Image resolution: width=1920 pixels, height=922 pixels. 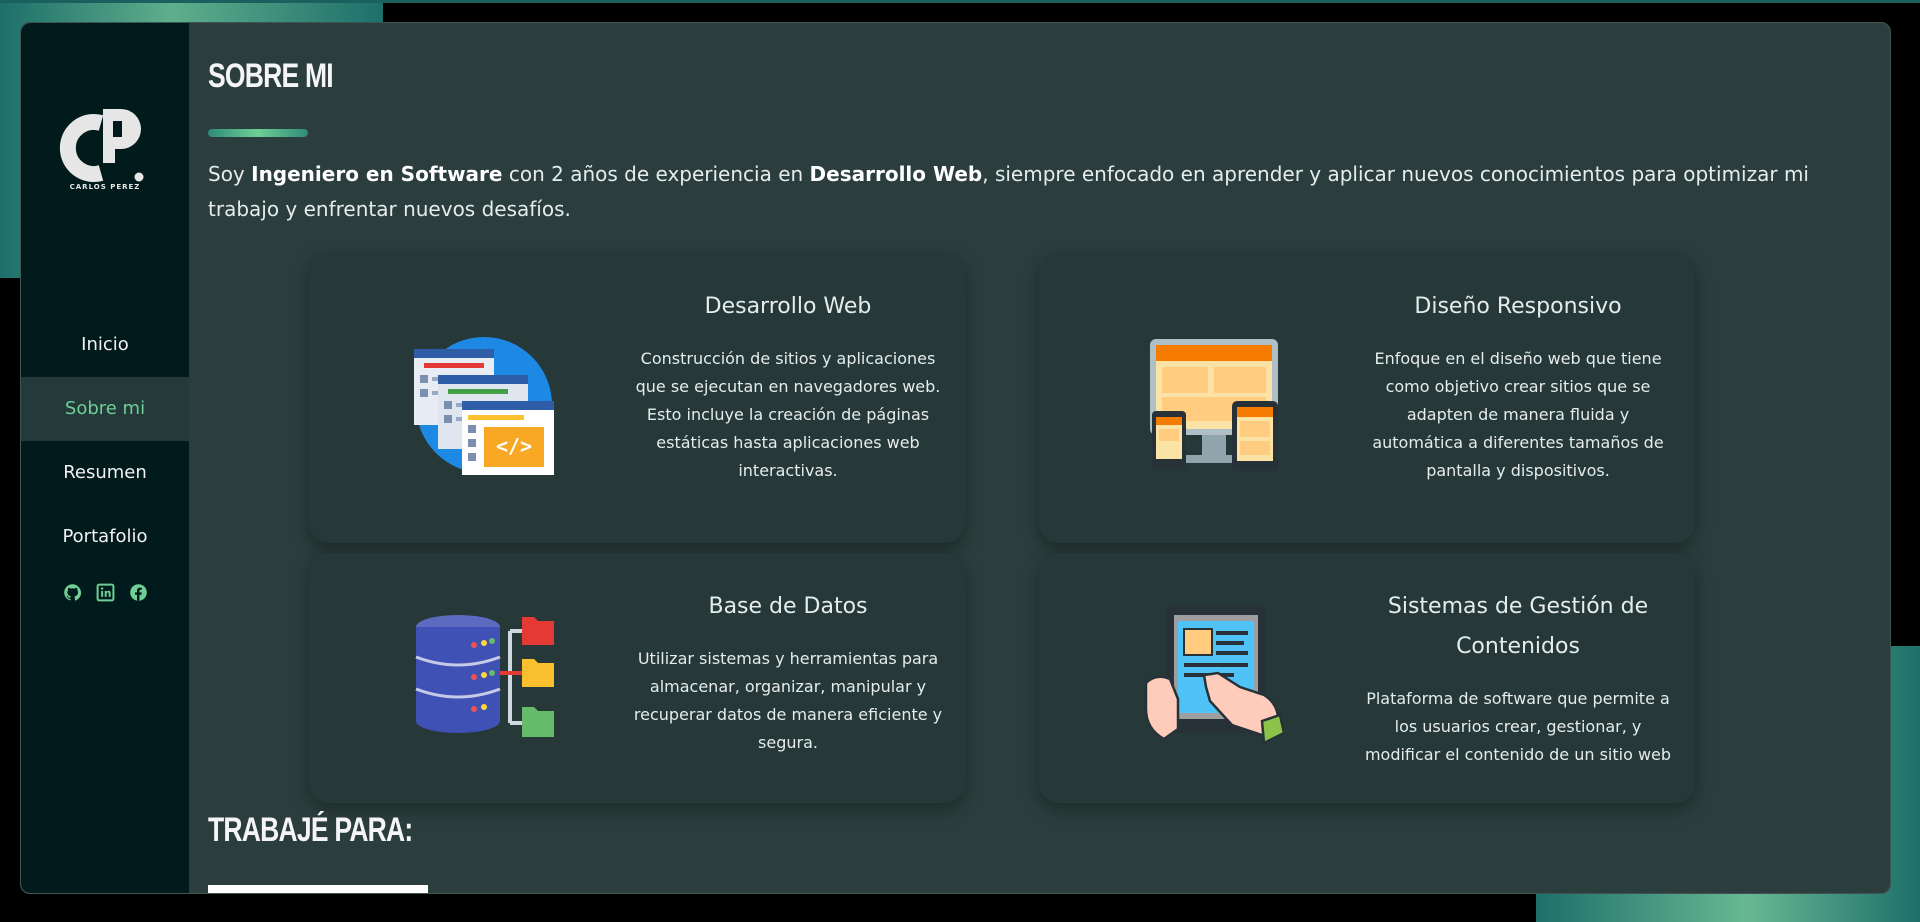 I want to click on intro-text-1: Soy, so click(x=230, y=174).